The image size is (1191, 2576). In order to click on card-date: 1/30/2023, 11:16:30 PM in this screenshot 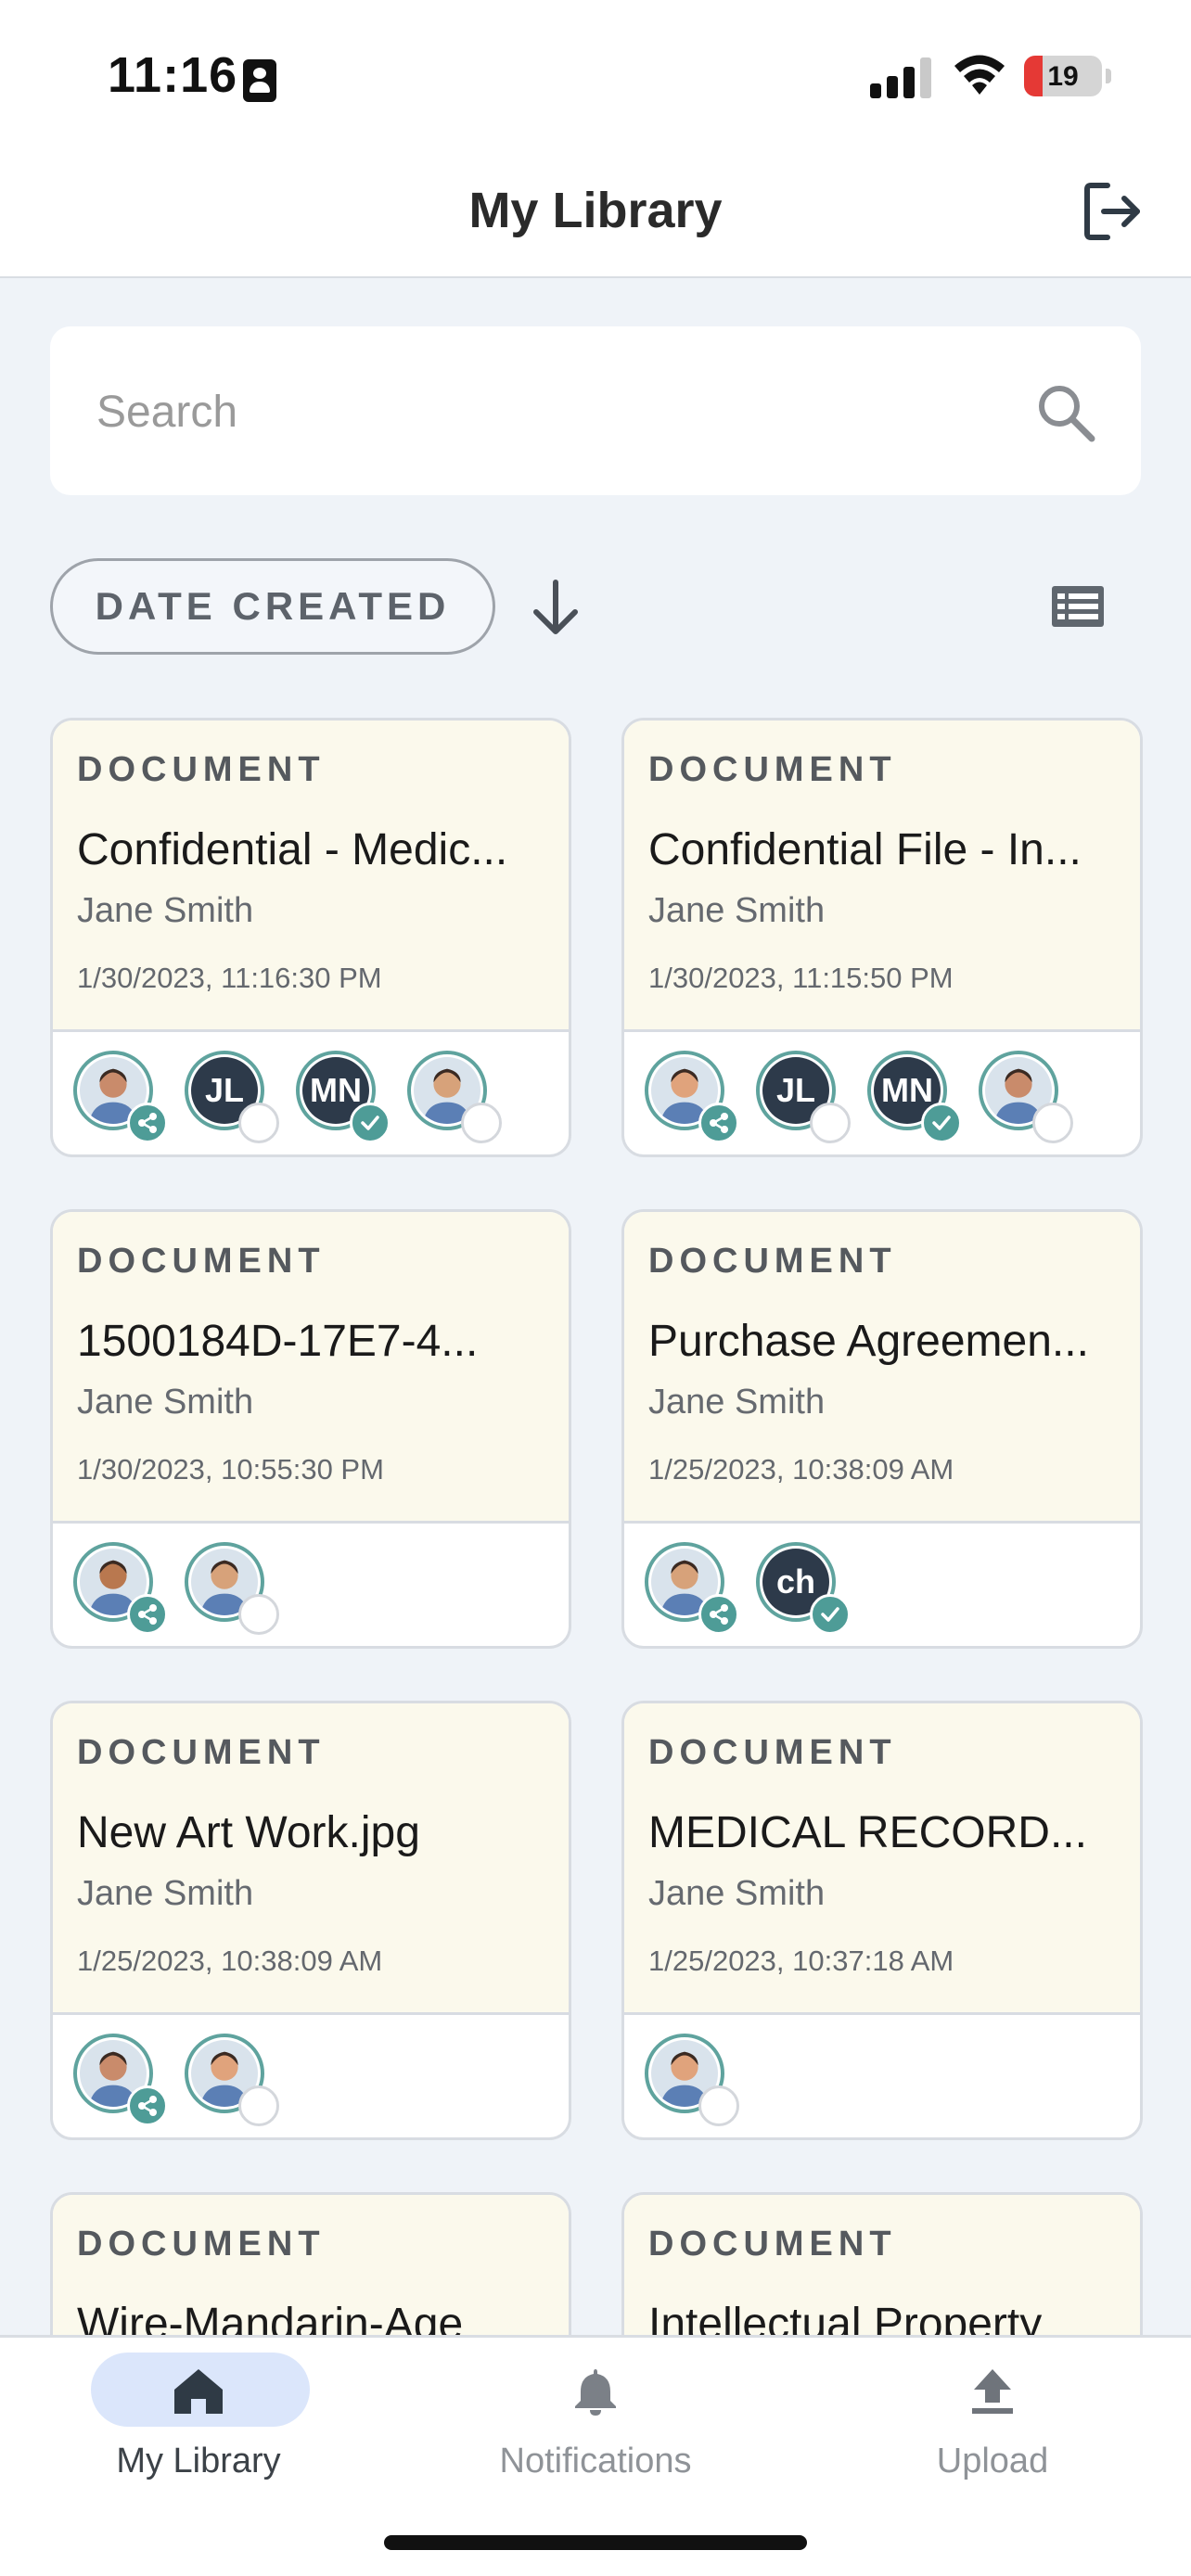, I will do `click(229, 978)`.